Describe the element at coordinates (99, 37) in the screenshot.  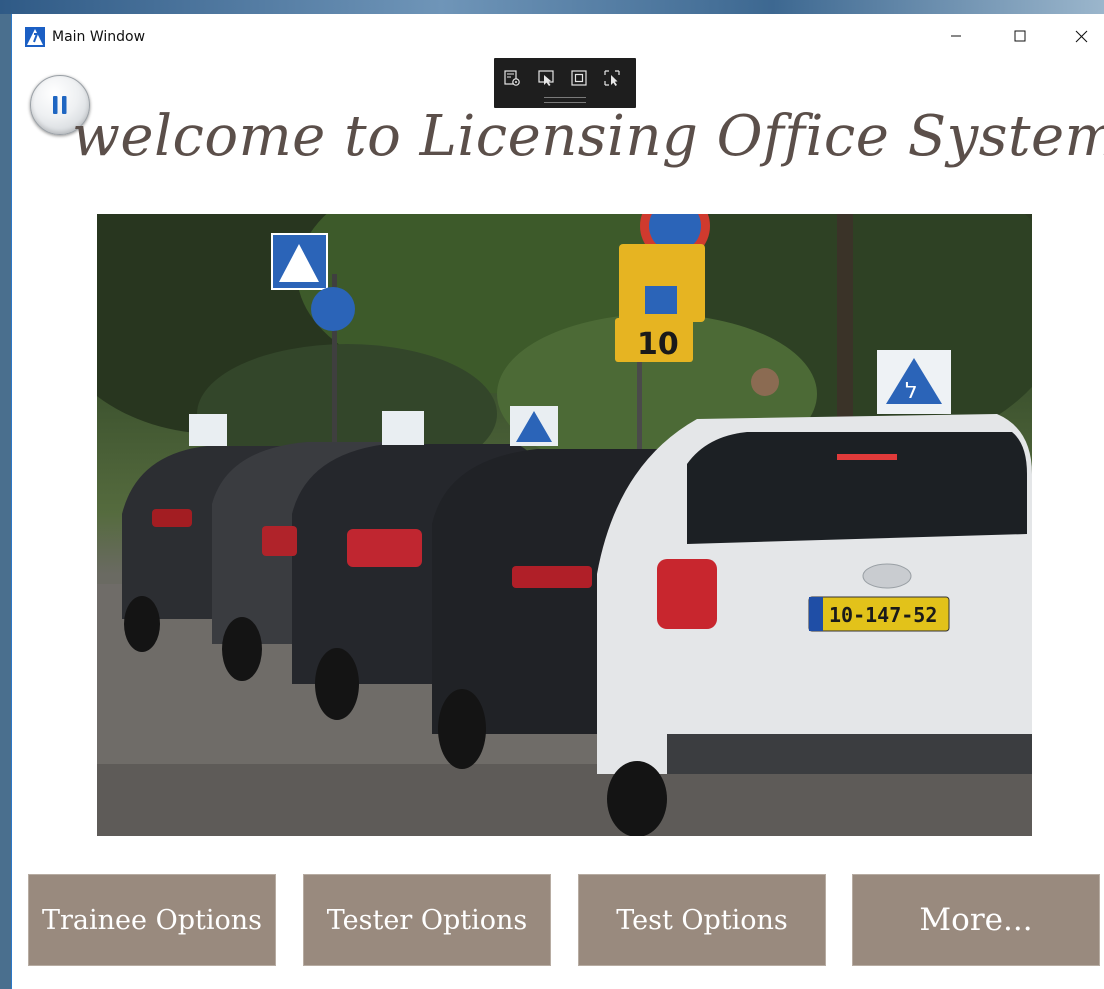
I see `window-title: Main Window` at that location.